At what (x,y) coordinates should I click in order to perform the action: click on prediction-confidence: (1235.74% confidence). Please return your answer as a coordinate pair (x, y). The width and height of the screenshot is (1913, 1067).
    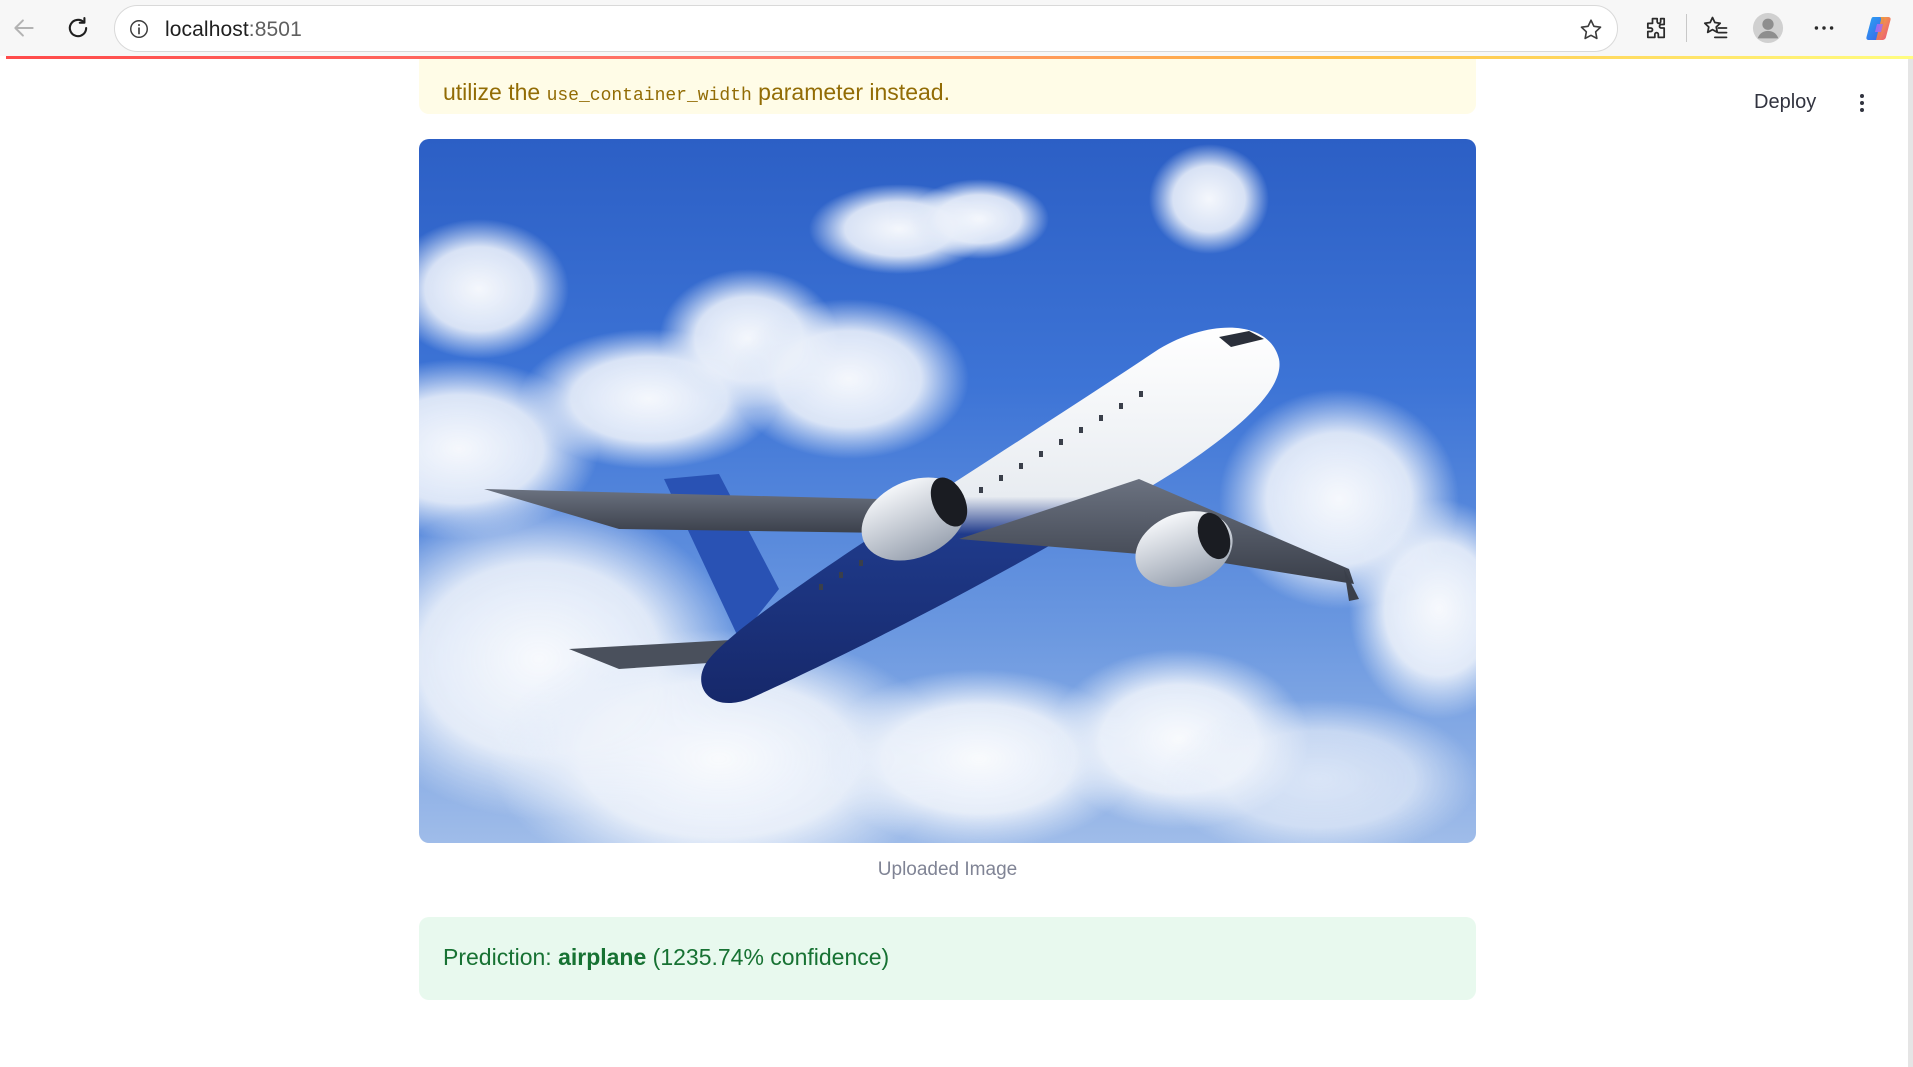
    Looking at the image, I should click on (768, 957).